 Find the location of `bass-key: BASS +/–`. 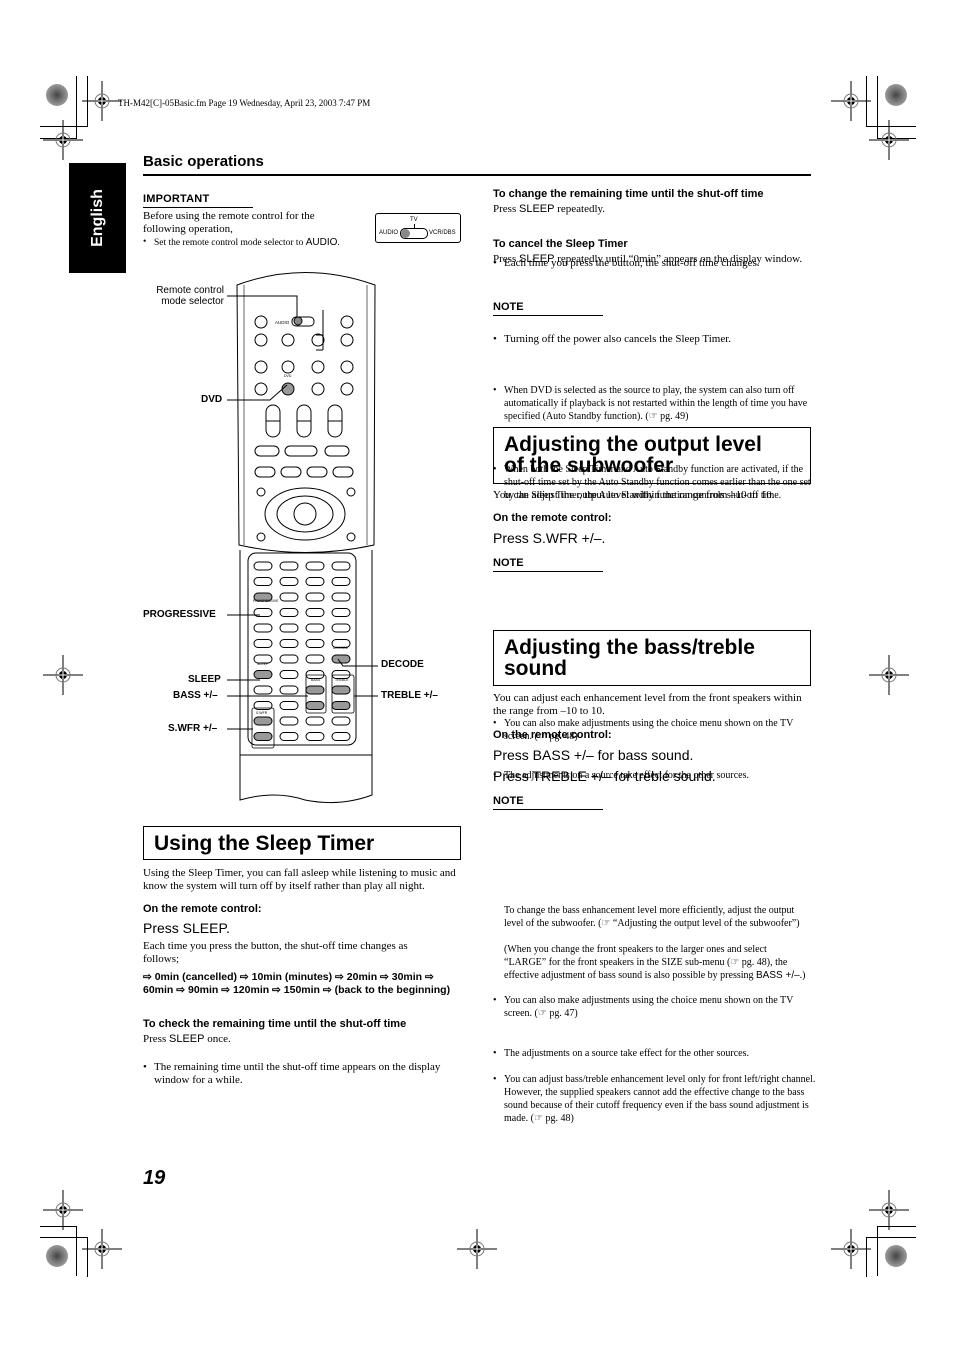

bass-key: BASS +/– is located at coordinates (778, 975).